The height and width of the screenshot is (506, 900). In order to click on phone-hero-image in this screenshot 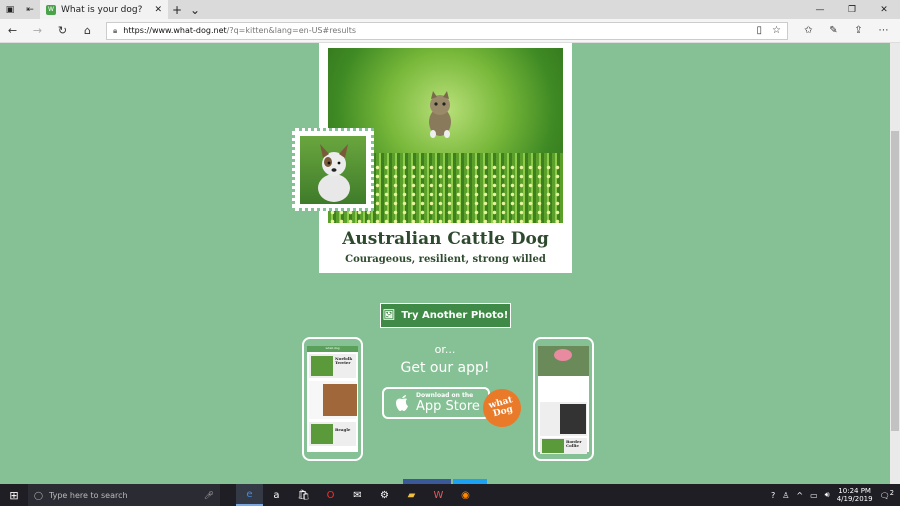, I will do `click(563, 361)`.